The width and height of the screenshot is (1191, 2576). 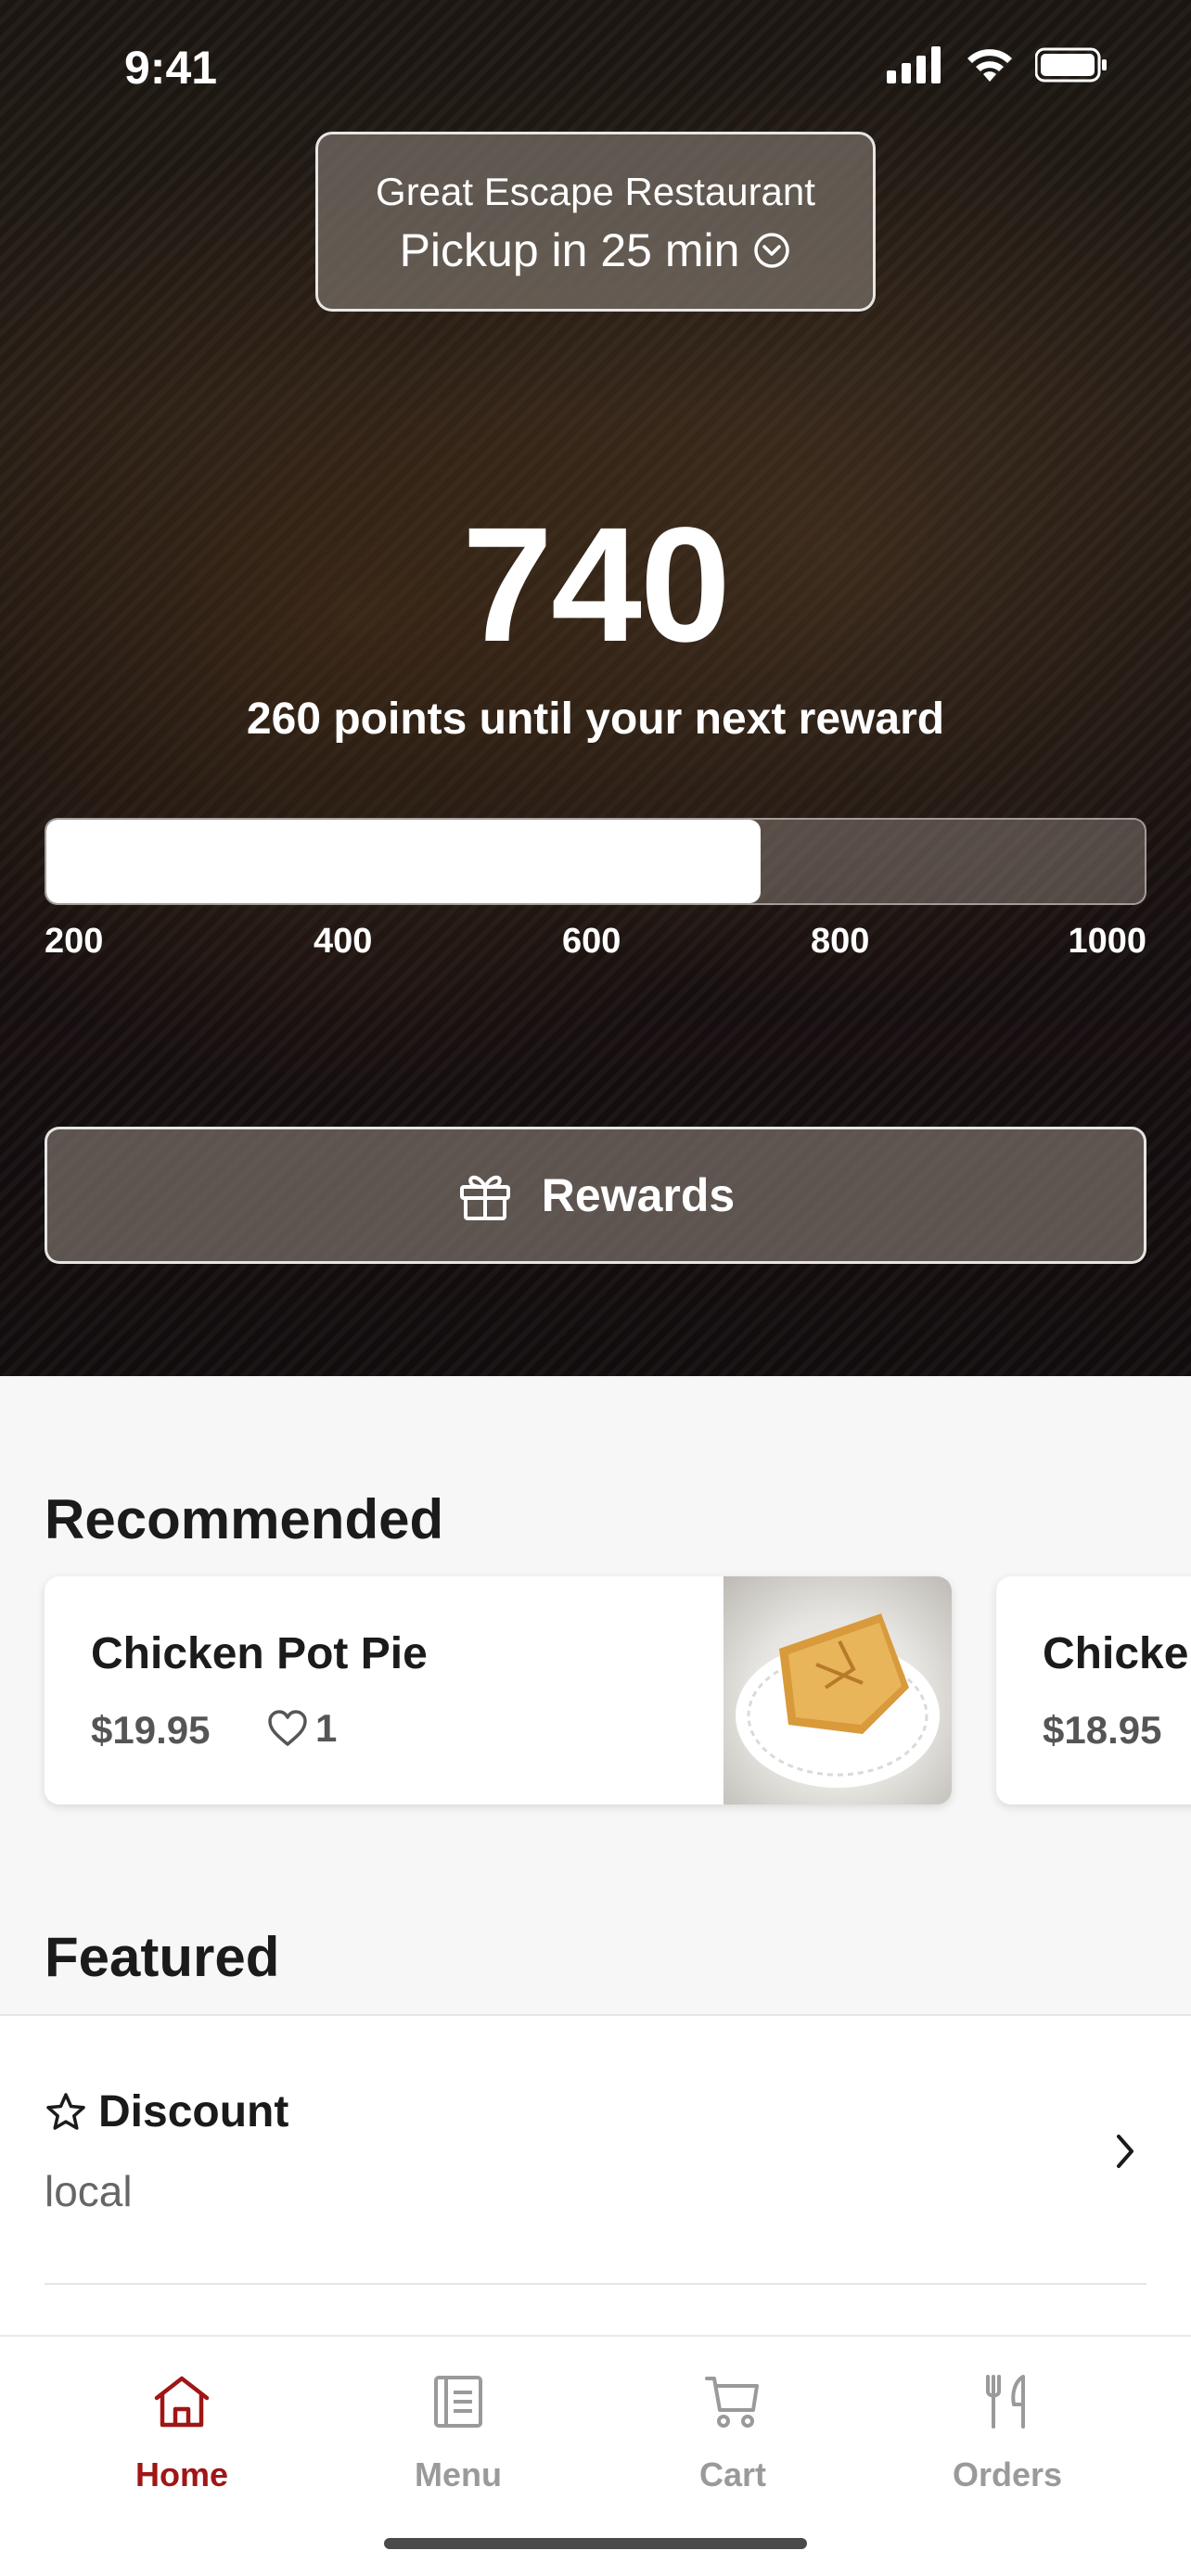 What do you see at coordinates (287, 1728) in the screenshot?
I see `heart-icon` at bounding box center [287, 1728].